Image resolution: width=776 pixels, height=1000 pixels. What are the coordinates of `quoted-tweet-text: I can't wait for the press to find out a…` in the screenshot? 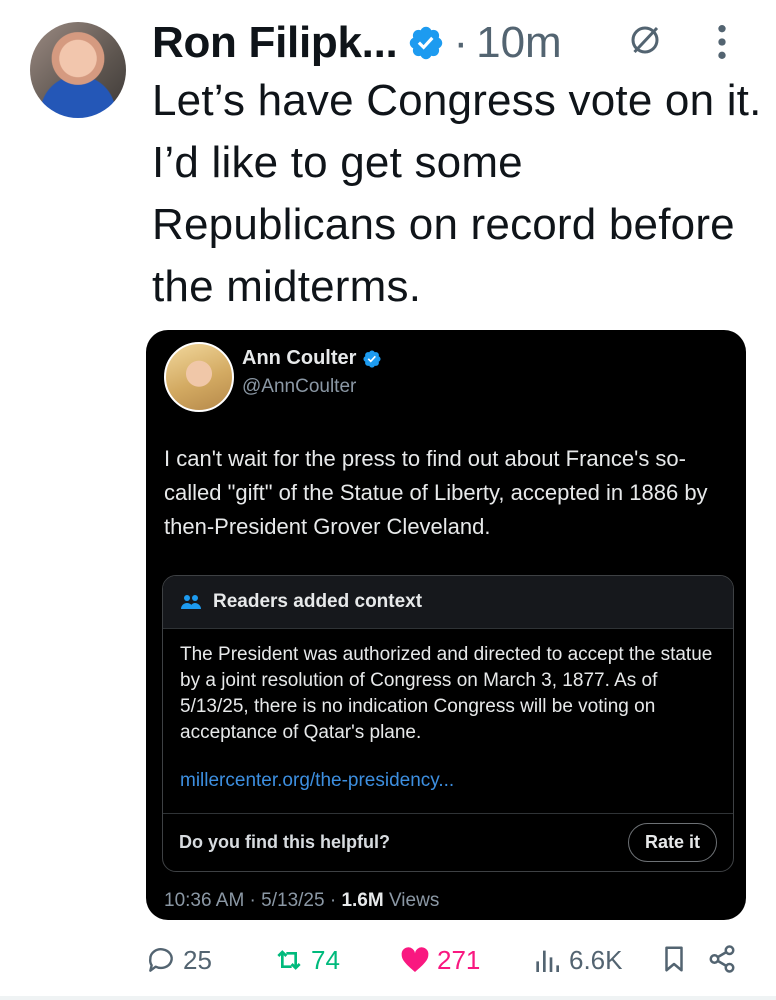 It's located at (436, 492).